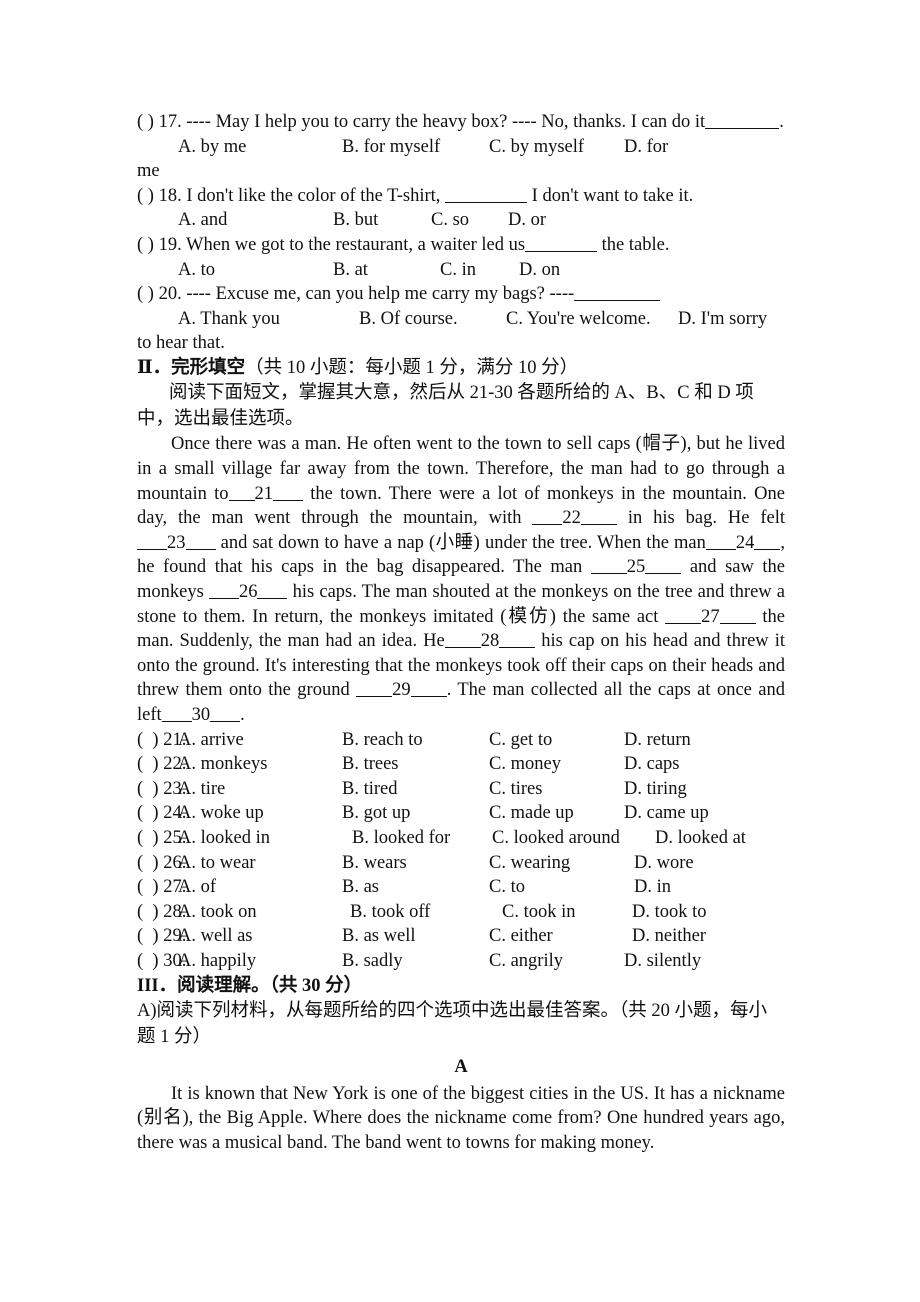 This screenshot has height=1302, width=920. I want to click on option-a: A. woke up, so click(221, 813).